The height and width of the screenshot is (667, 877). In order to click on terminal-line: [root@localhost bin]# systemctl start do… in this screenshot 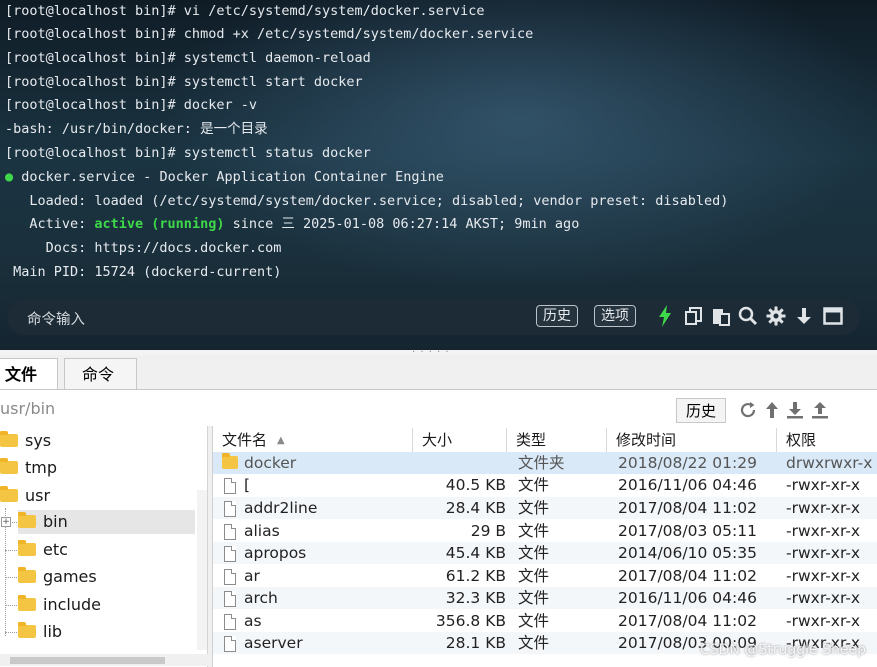, I will do `click(184, 82)`.